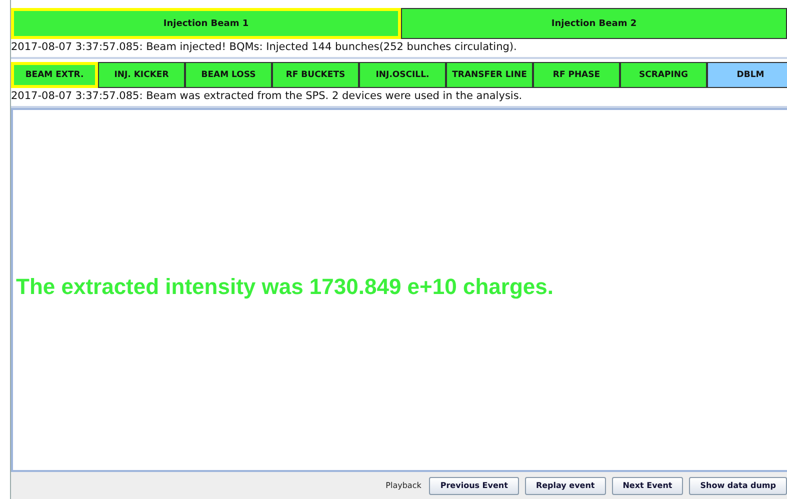 This screenshot has height=499, width=787. I want to click on analysis-tab: RF PHASE, so click(576, 75).